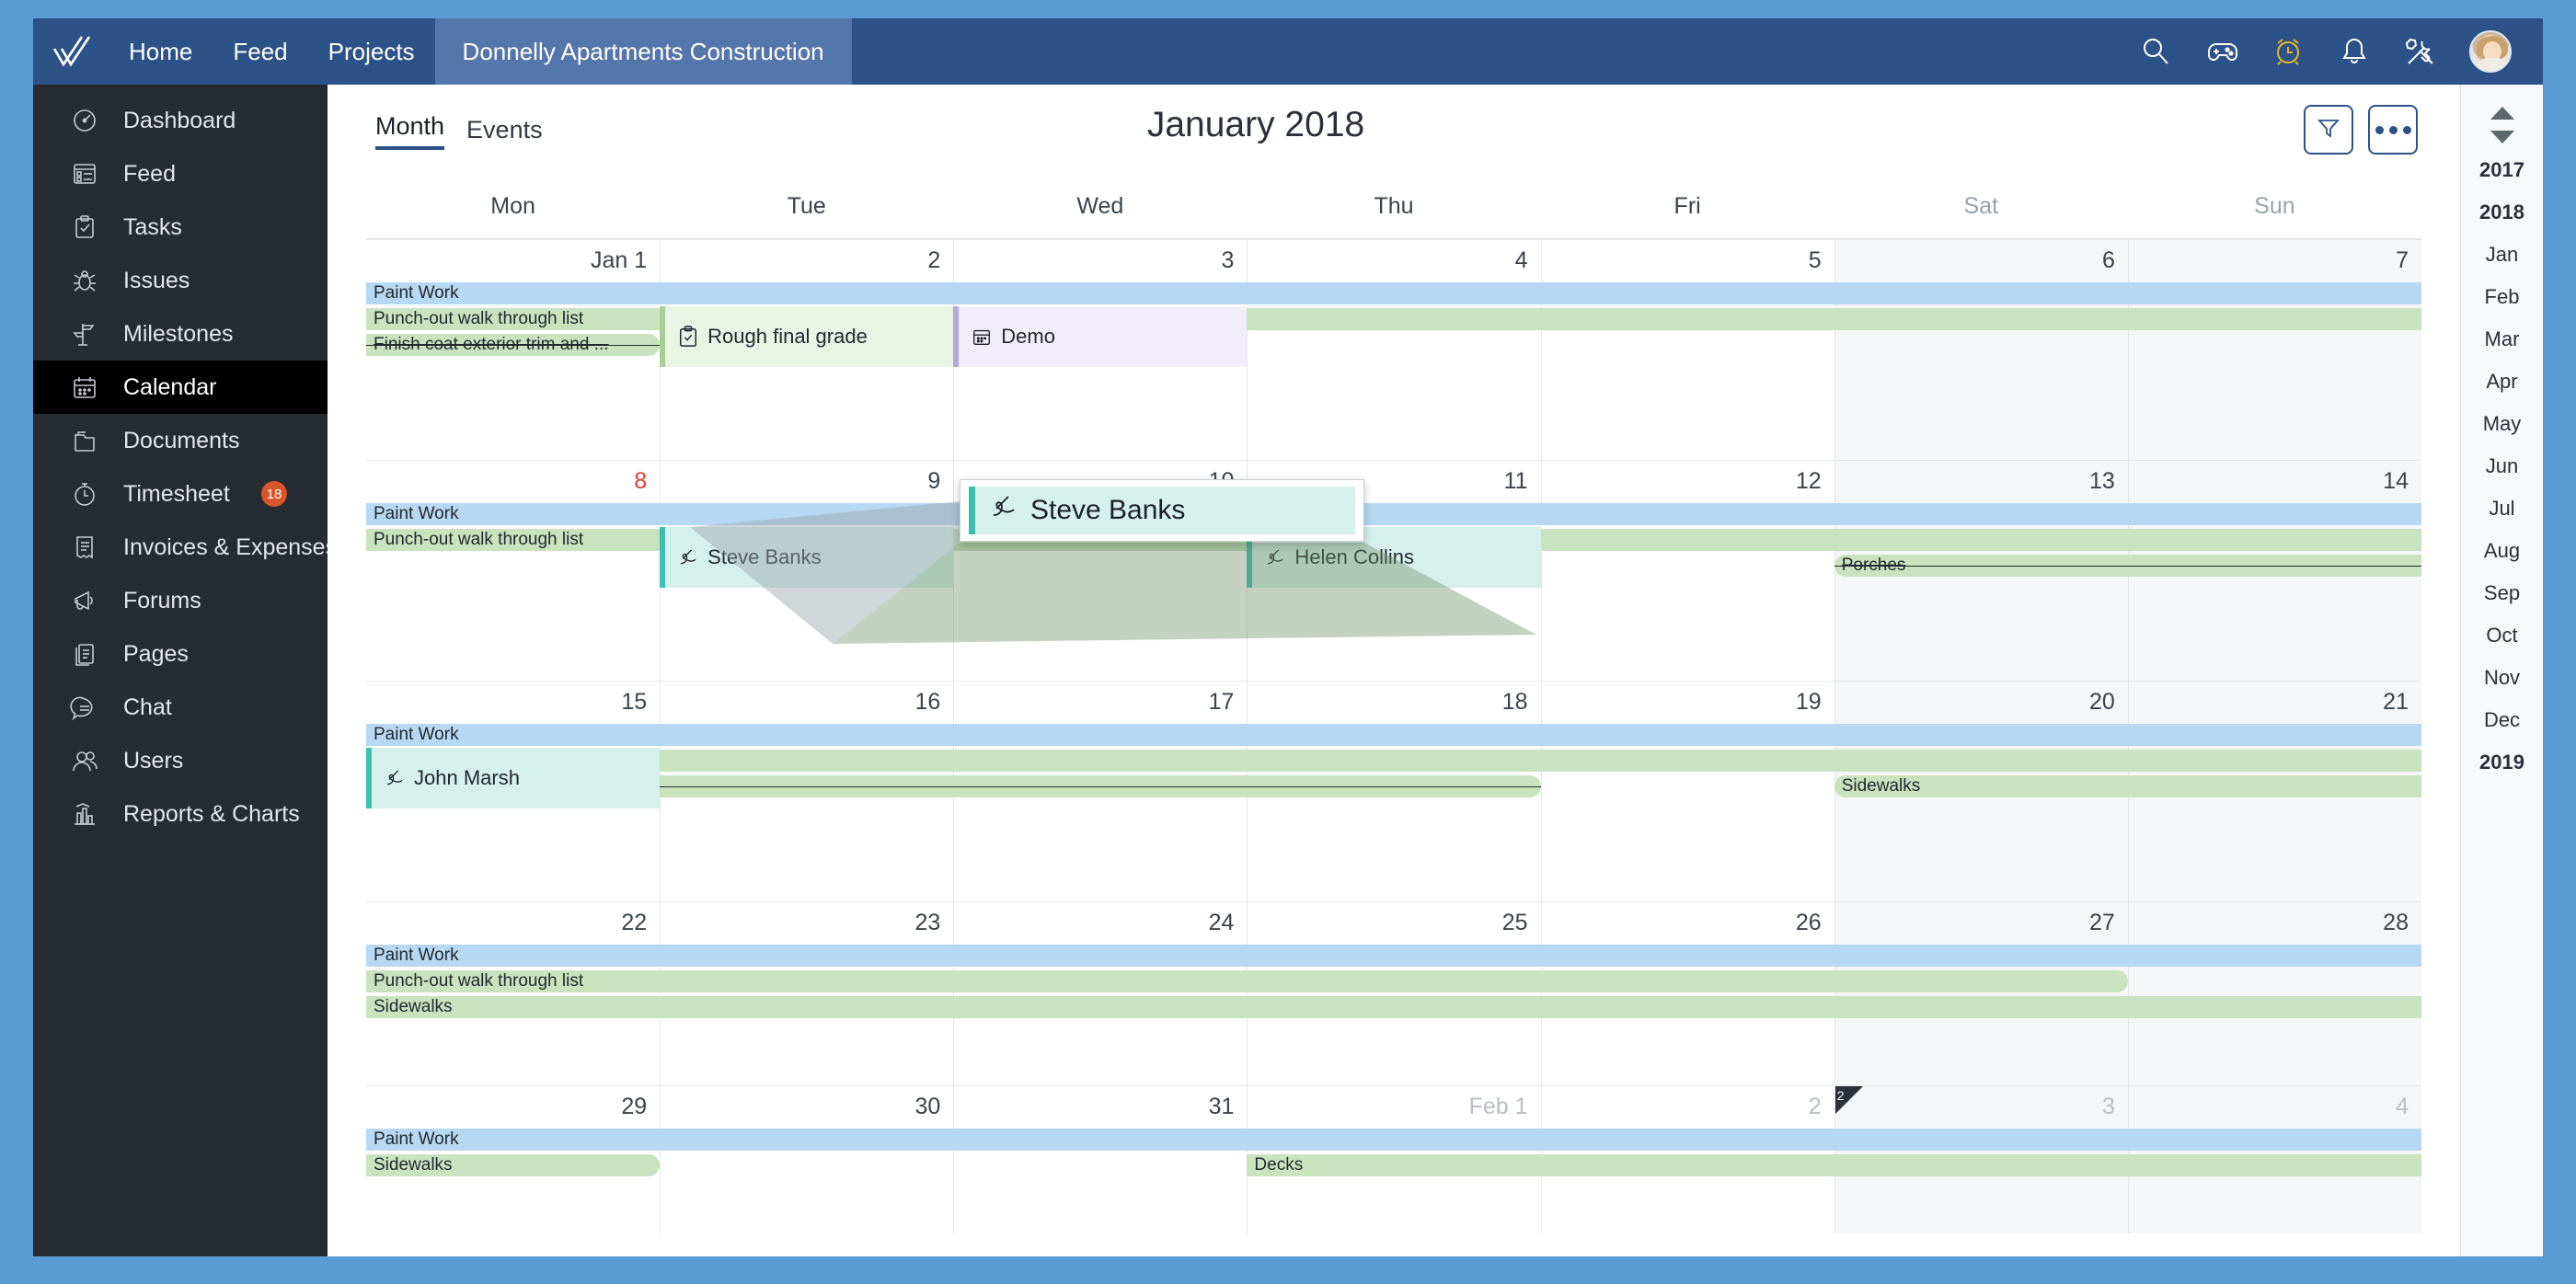  I want to click on day-number: 9, so click(934, 481).